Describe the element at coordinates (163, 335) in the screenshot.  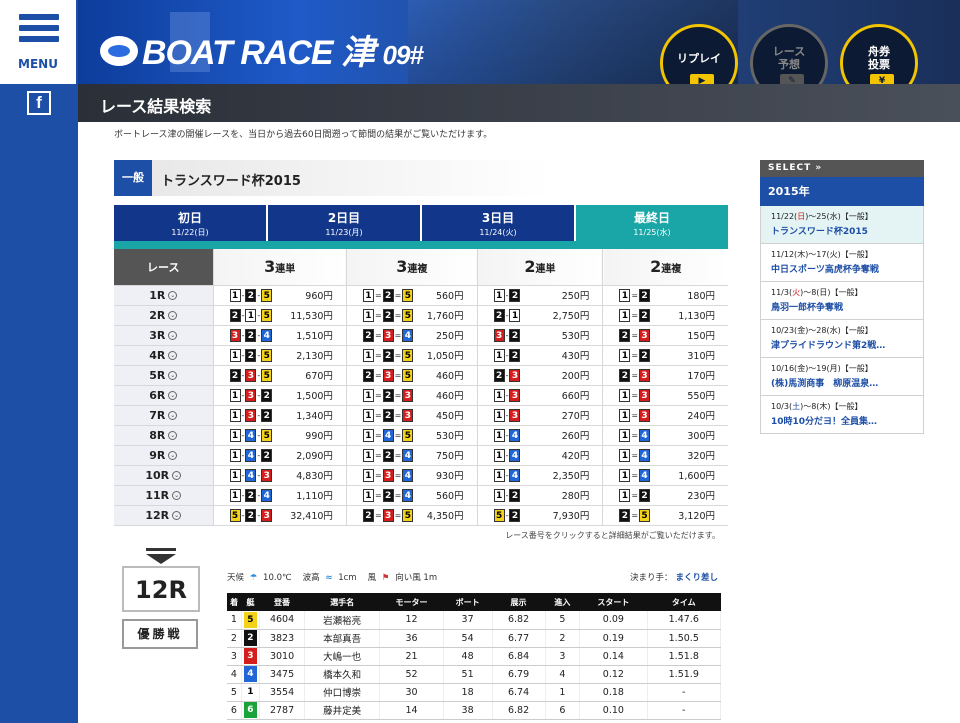
I see `race-number-link: 3R ⌄` at that location.